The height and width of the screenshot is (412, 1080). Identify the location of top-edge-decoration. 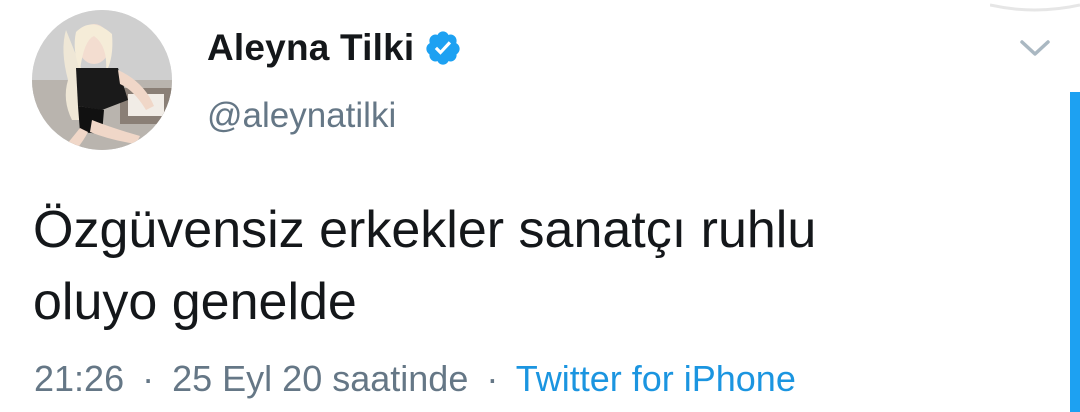
(1034, 6).